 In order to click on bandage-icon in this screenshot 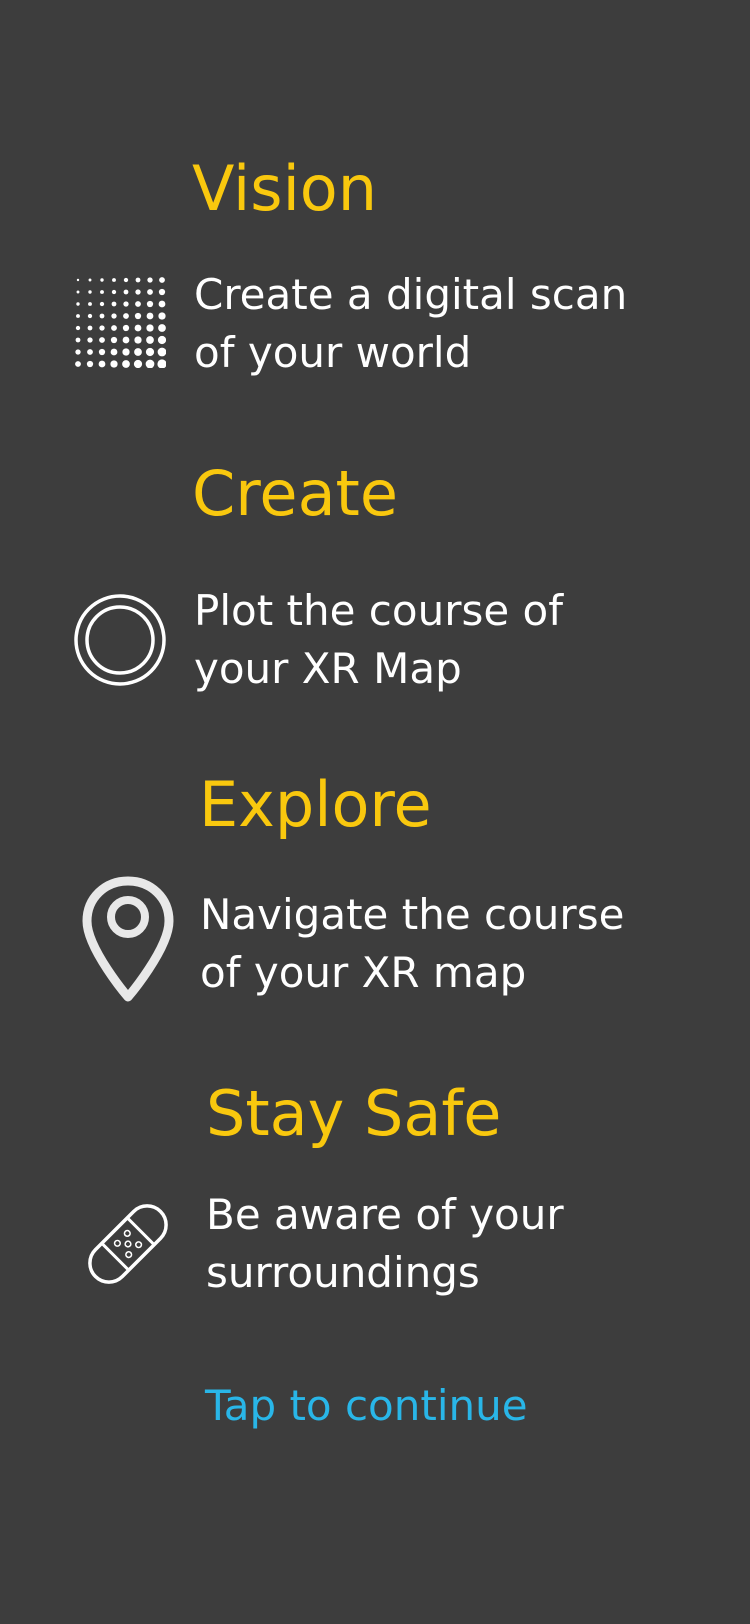, I will do `click(128, 1244)`.